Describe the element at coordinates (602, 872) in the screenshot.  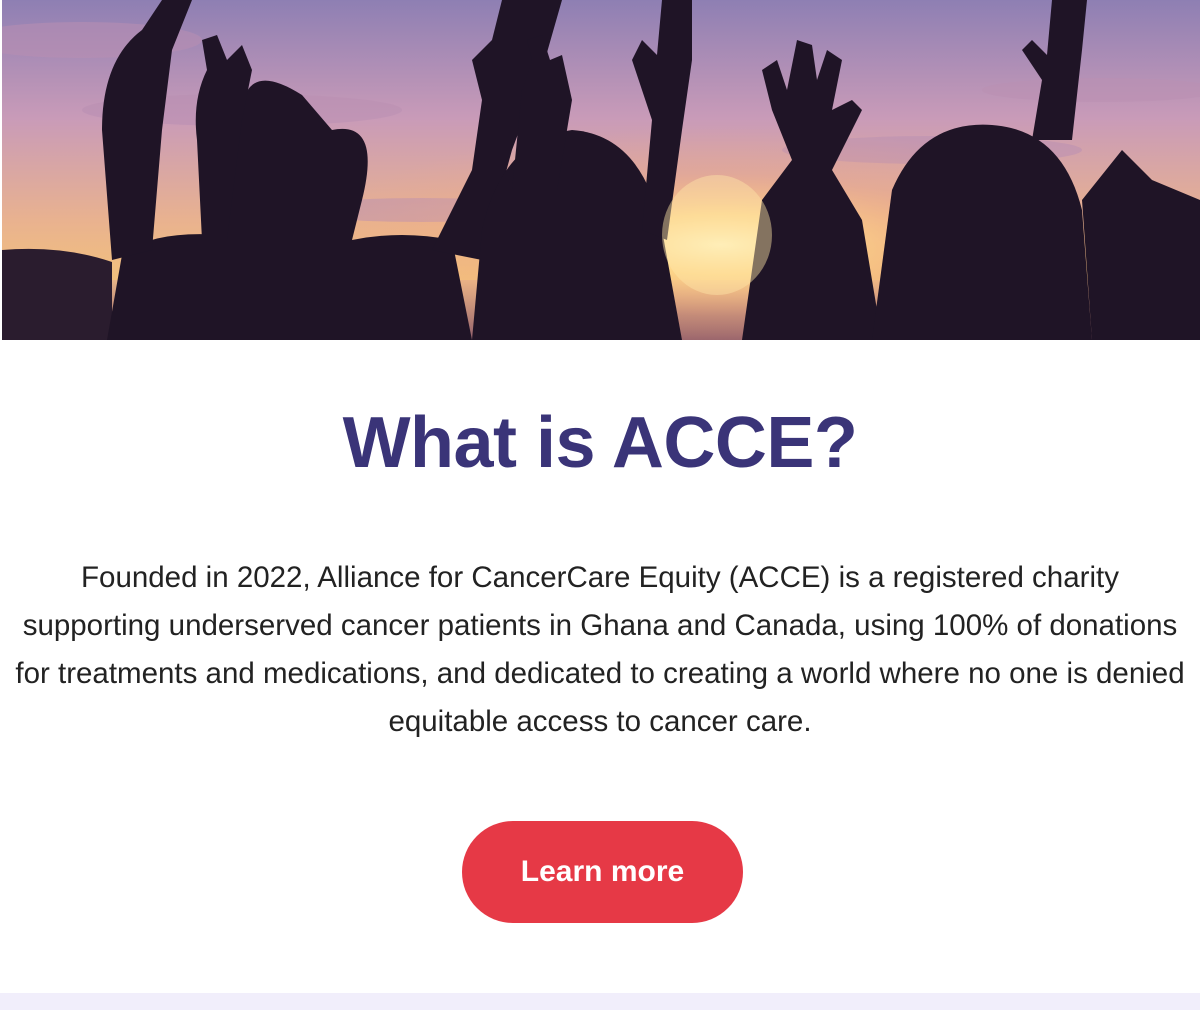
I see `learn-more-button: Learn more` at that location.